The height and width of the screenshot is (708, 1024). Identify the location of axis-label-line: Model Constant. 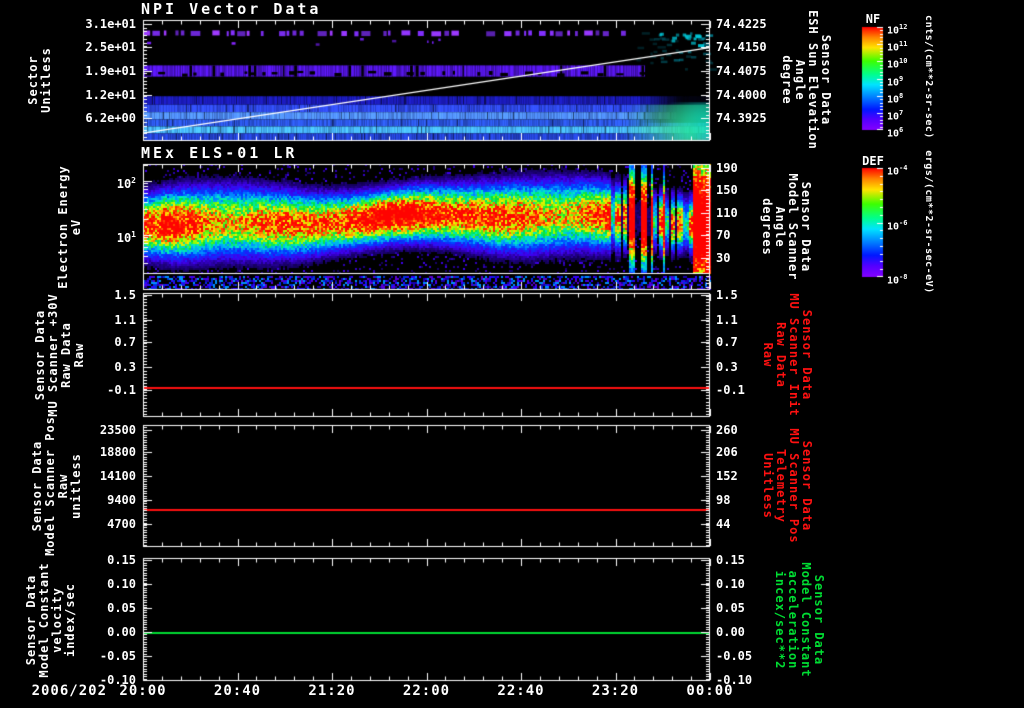
(806, 620).